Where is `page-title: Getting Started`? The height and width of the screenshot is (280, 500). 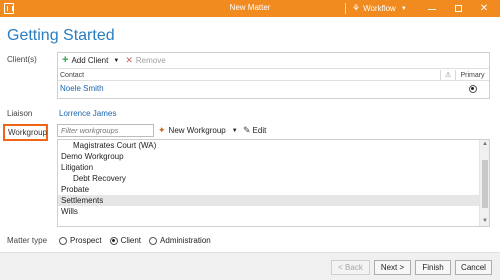 page-title: Getting Started is located at coordinates (61, 35).